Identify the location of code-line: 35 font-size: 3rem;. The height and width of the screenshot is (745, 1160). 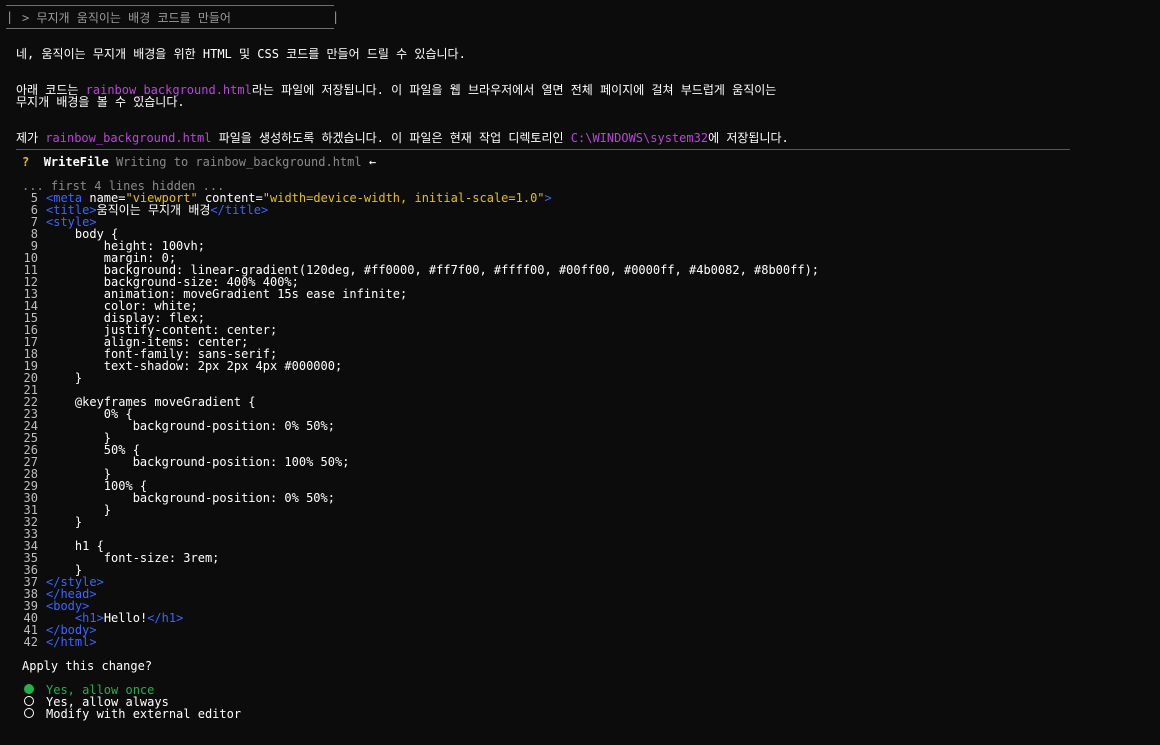
(420, 558).